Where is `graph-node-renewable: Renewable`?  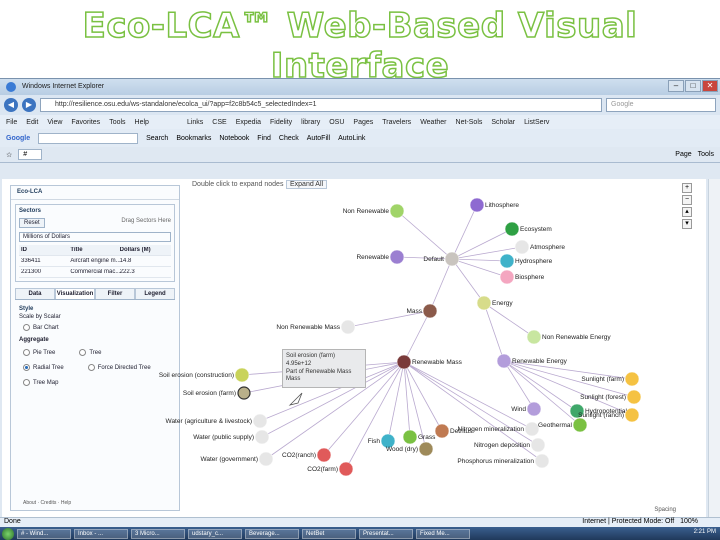
graph-node-renewable: Renewable is located at coordinates (380, 257).